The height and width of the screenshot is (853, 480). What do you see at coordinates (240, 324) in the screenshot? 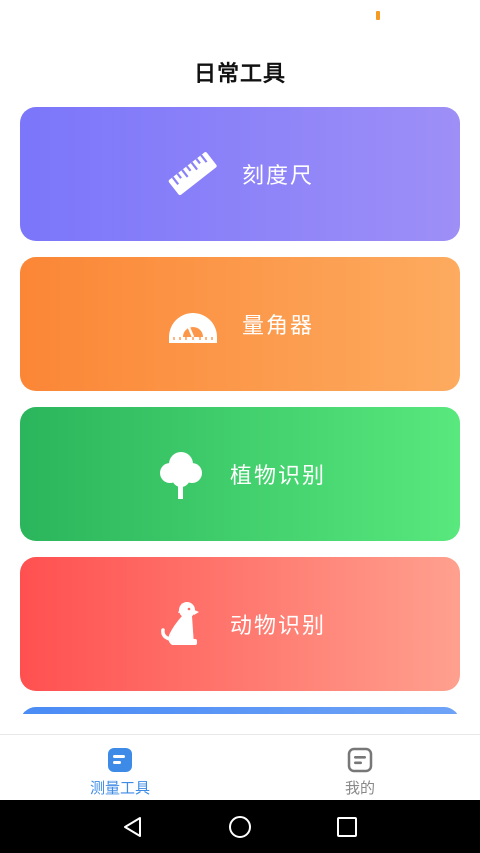
I see `protractor-tool-card: 量角器` at bounding box center [240, 324].